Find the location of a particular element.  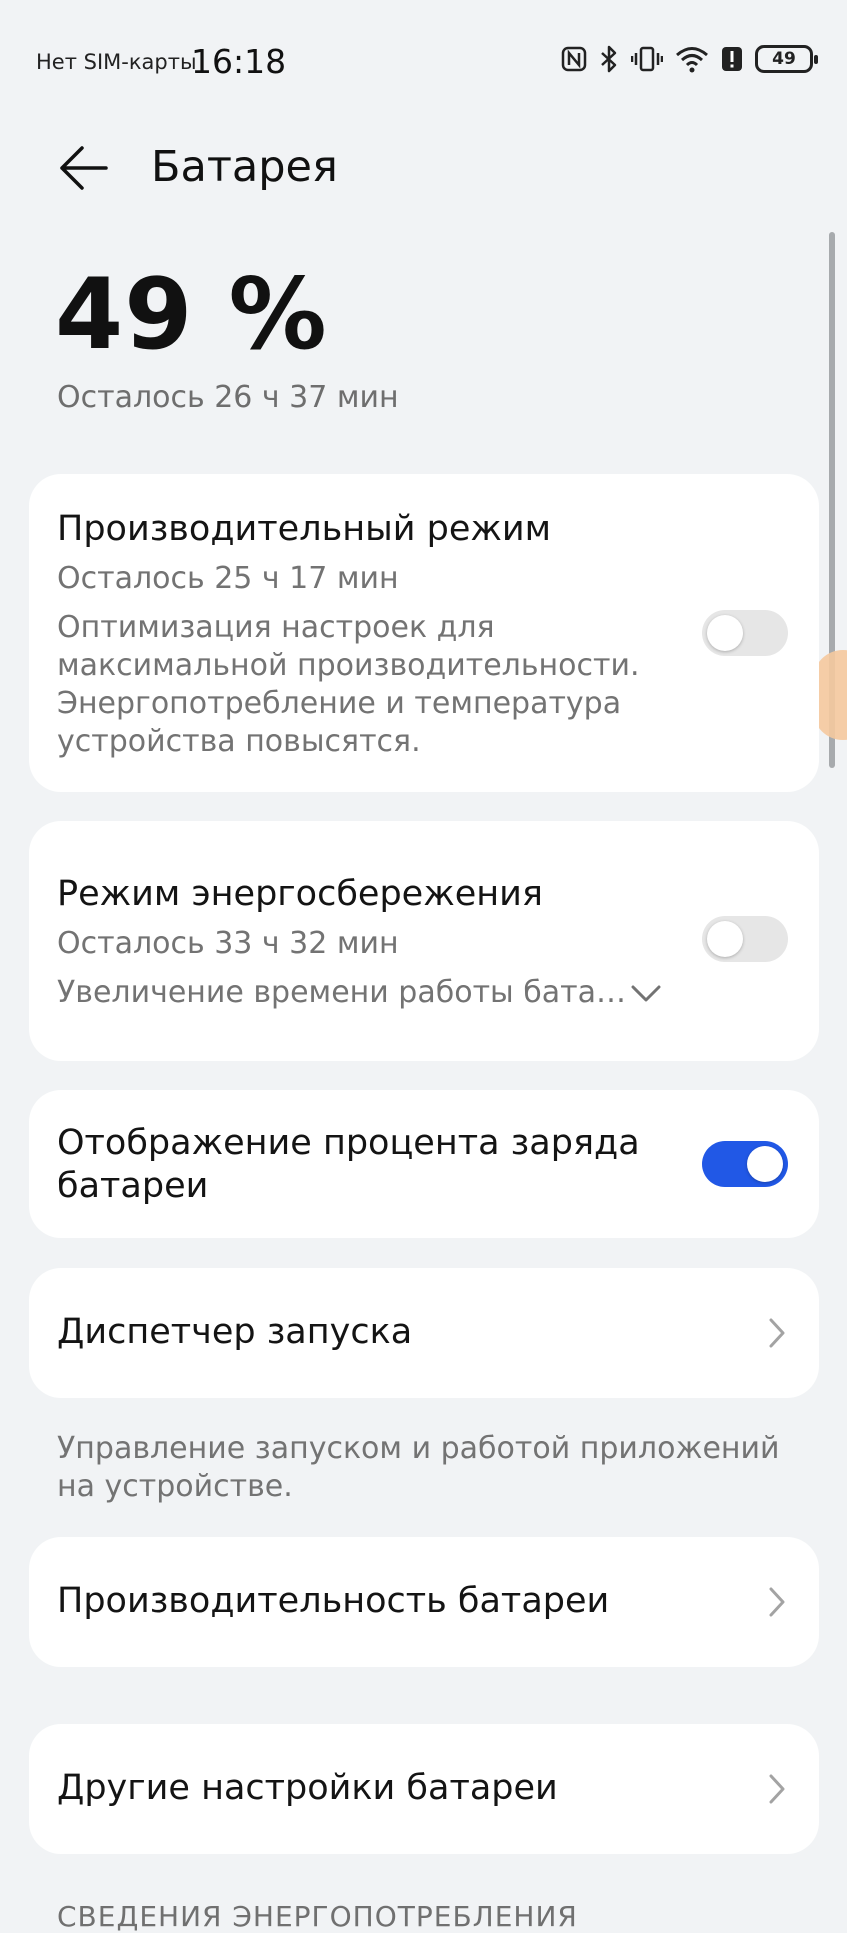

power-saving-toggle is located at coordinates (745, 939).